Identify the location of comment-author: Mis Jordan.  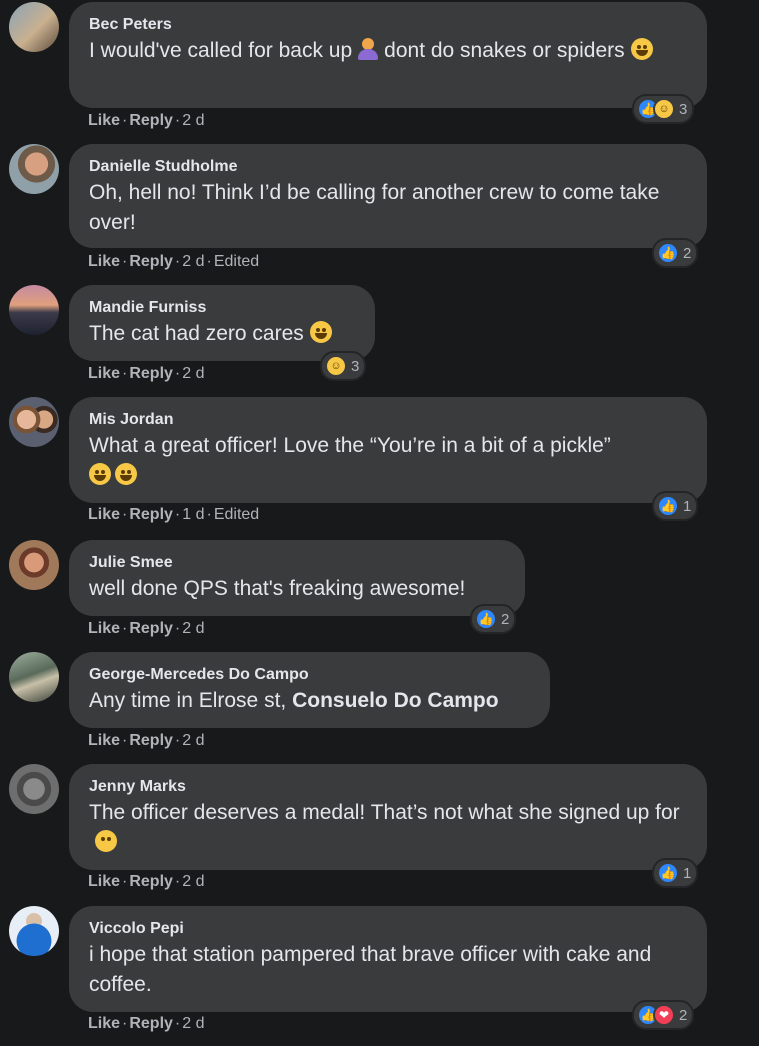
(388, 420).